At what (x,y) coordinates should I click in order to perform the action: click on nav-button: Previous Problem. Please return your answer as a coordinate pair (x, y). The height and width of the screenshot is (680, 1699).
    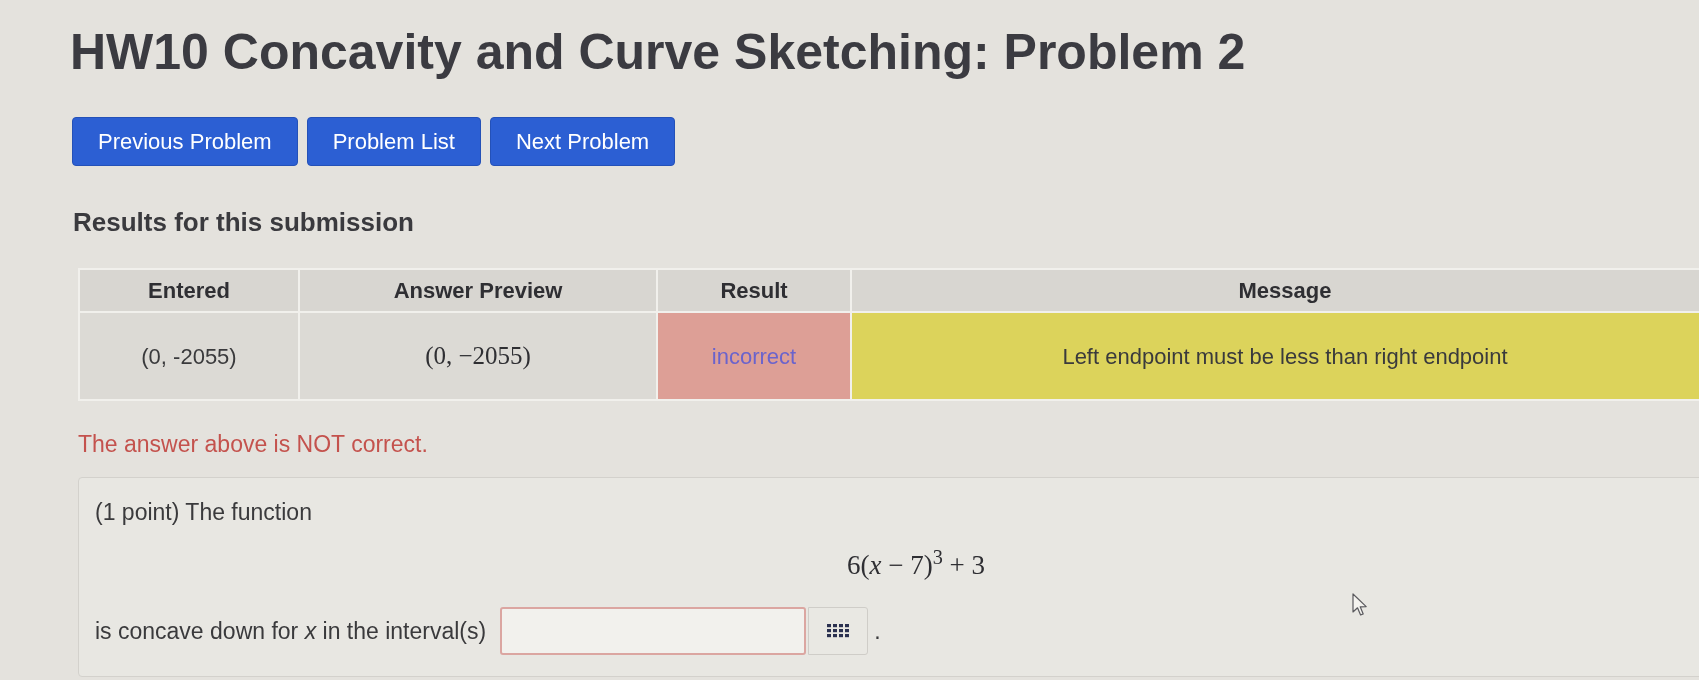
    Looking at the image, I should click on (185, 141).